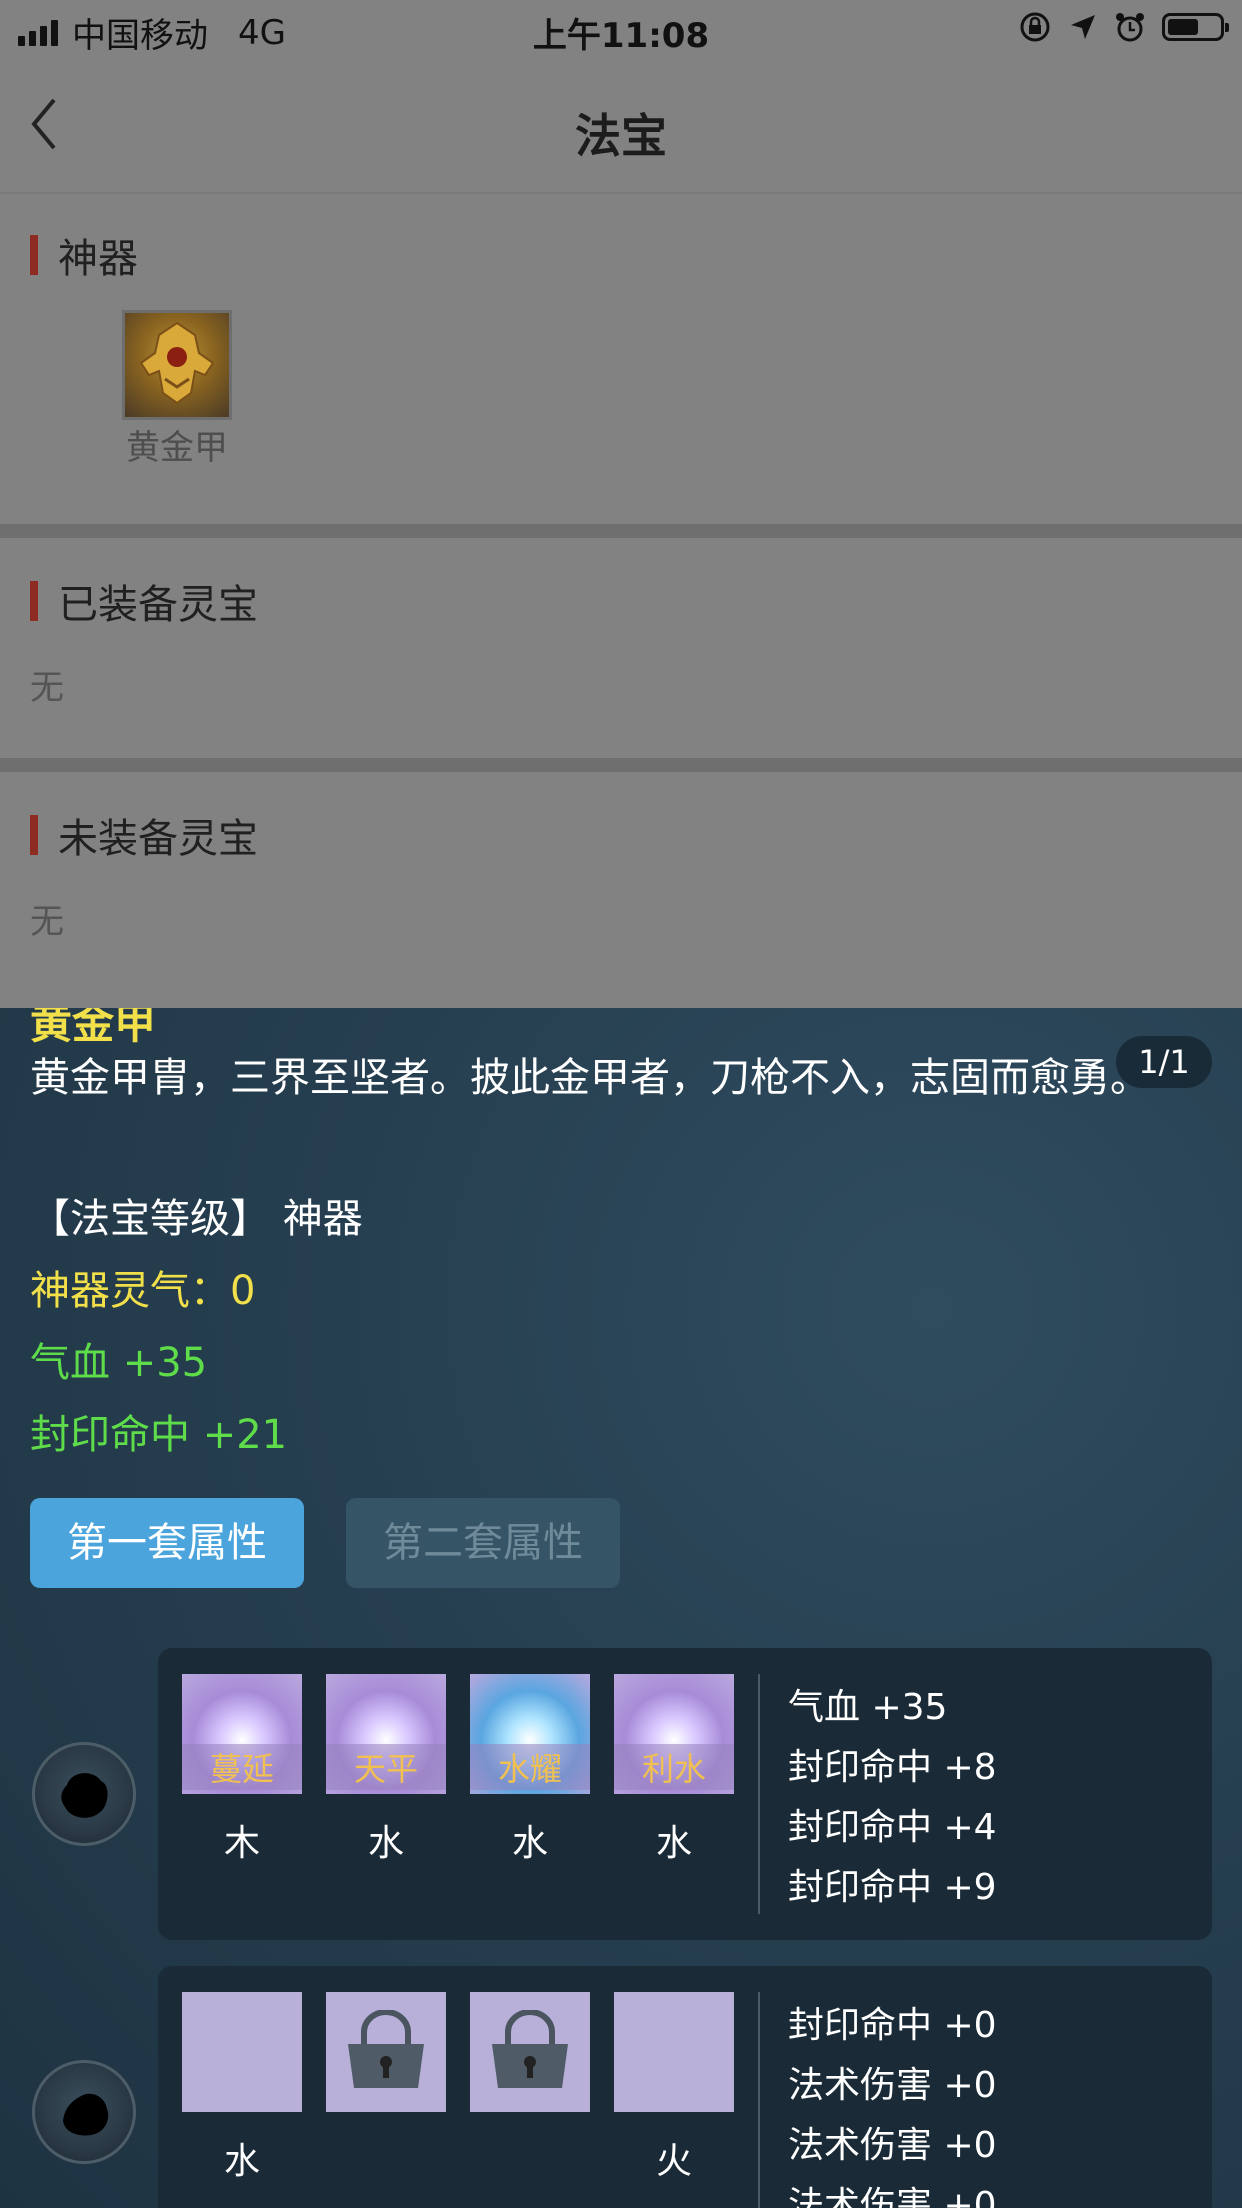 This screenshot has width=1242, height=2208. What do you see at coordinates (892, 1767) in the screenshot?
I see `stone-stat: 封印命中 +8` at bounding box center [892, 1767].